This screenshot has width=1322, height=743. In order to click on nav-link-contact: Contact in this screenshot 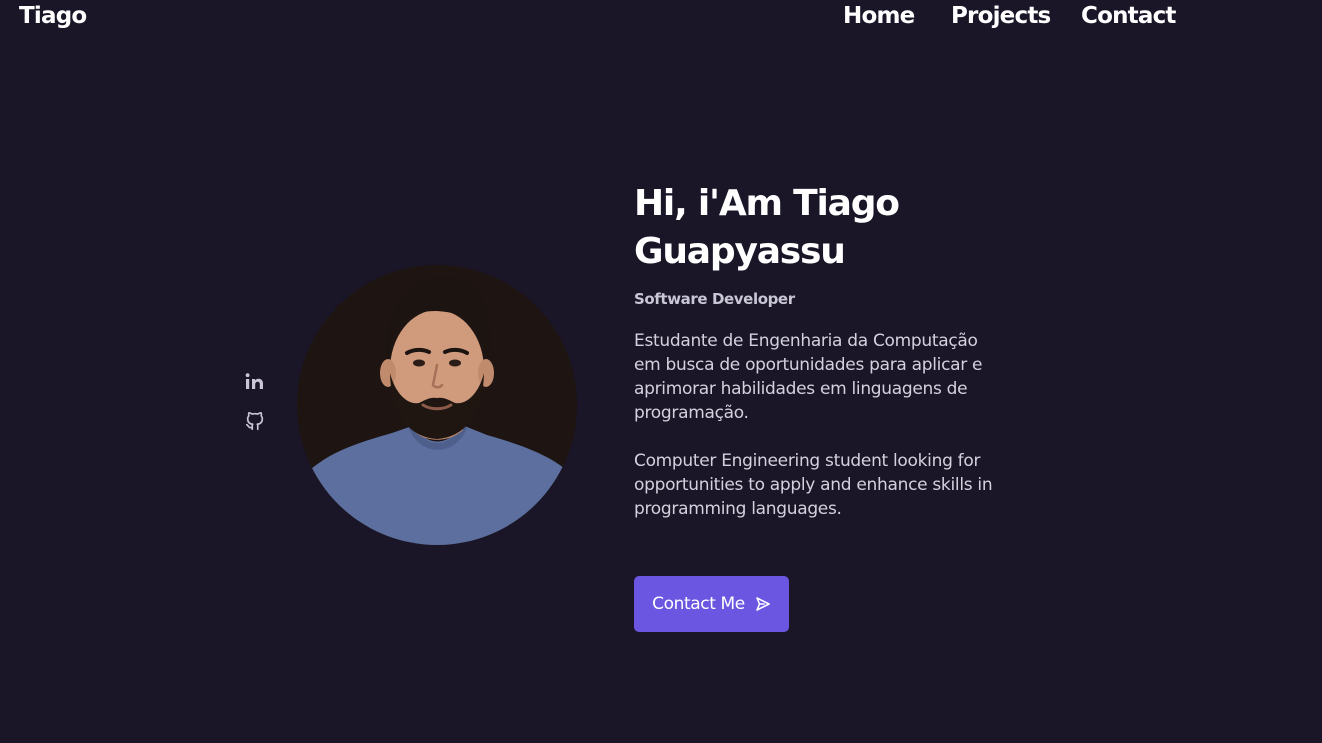, I will do `click(1128, 16)`.